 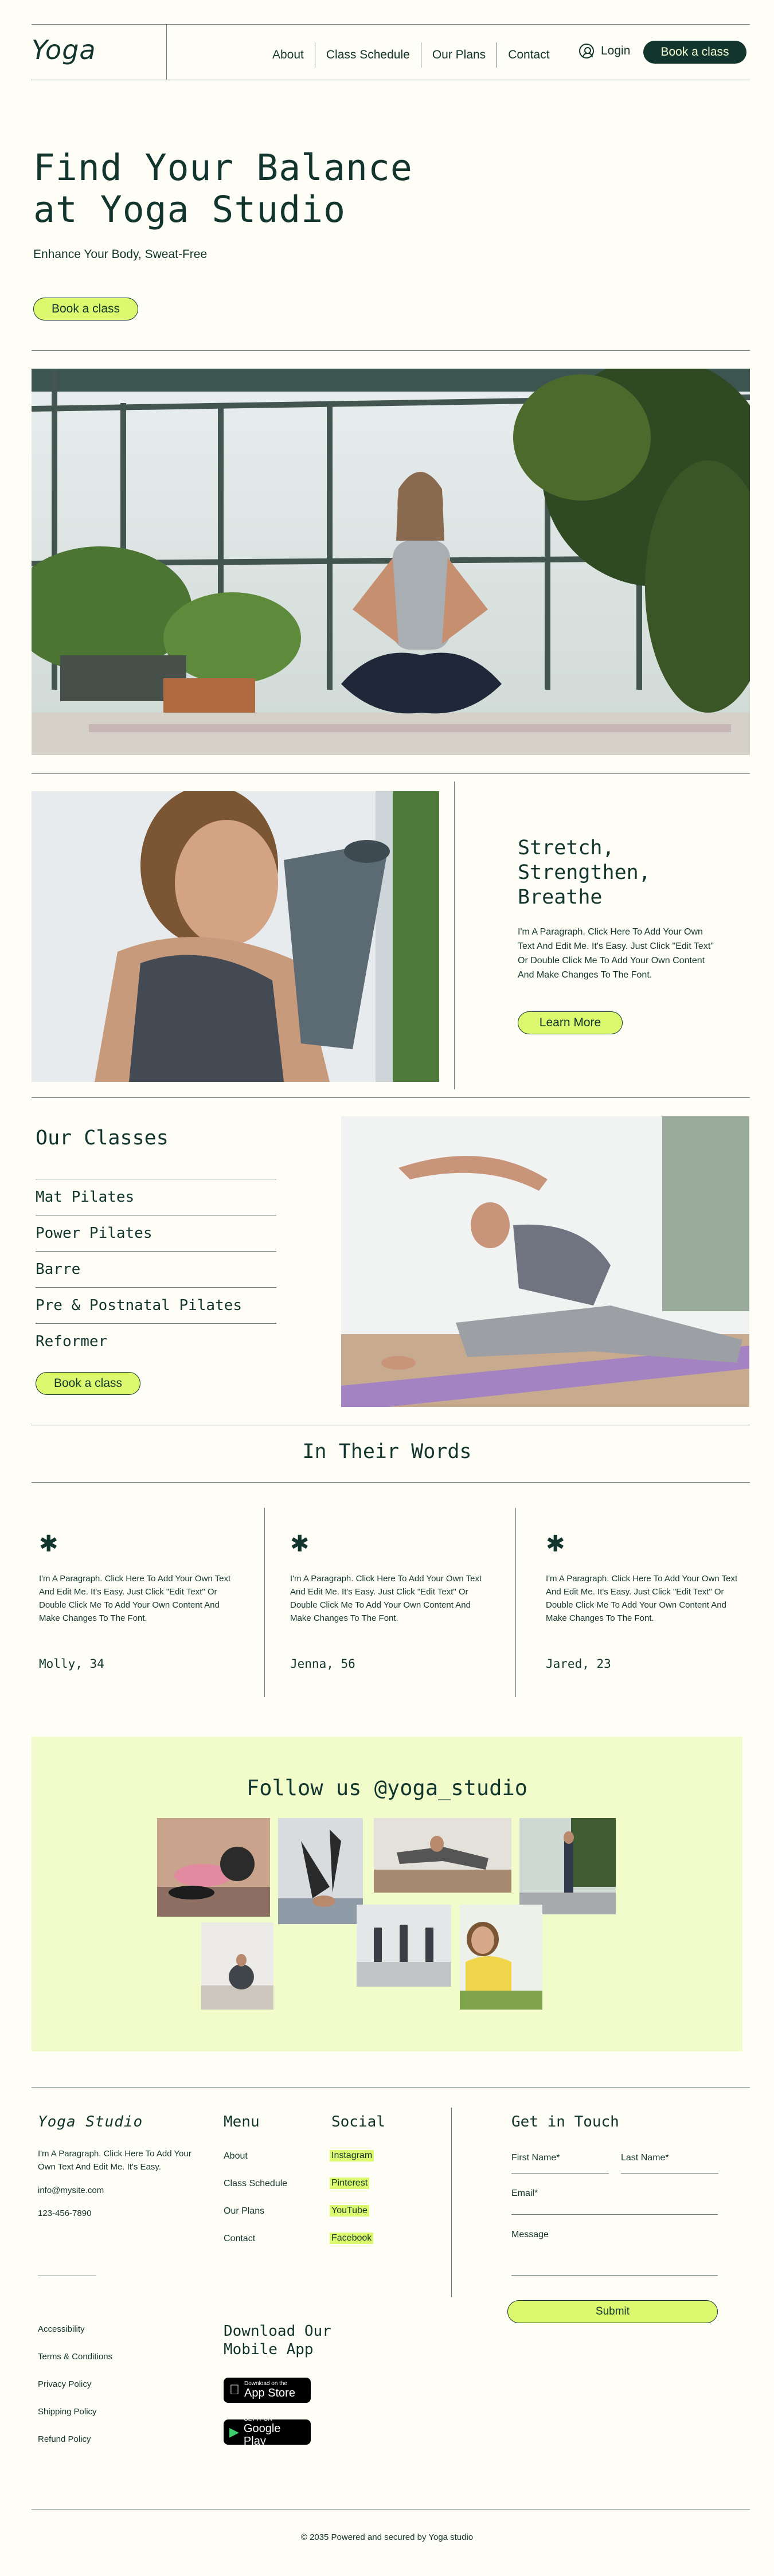 I want to click on header-book-button: Book a class, so click(x=694, y=53).